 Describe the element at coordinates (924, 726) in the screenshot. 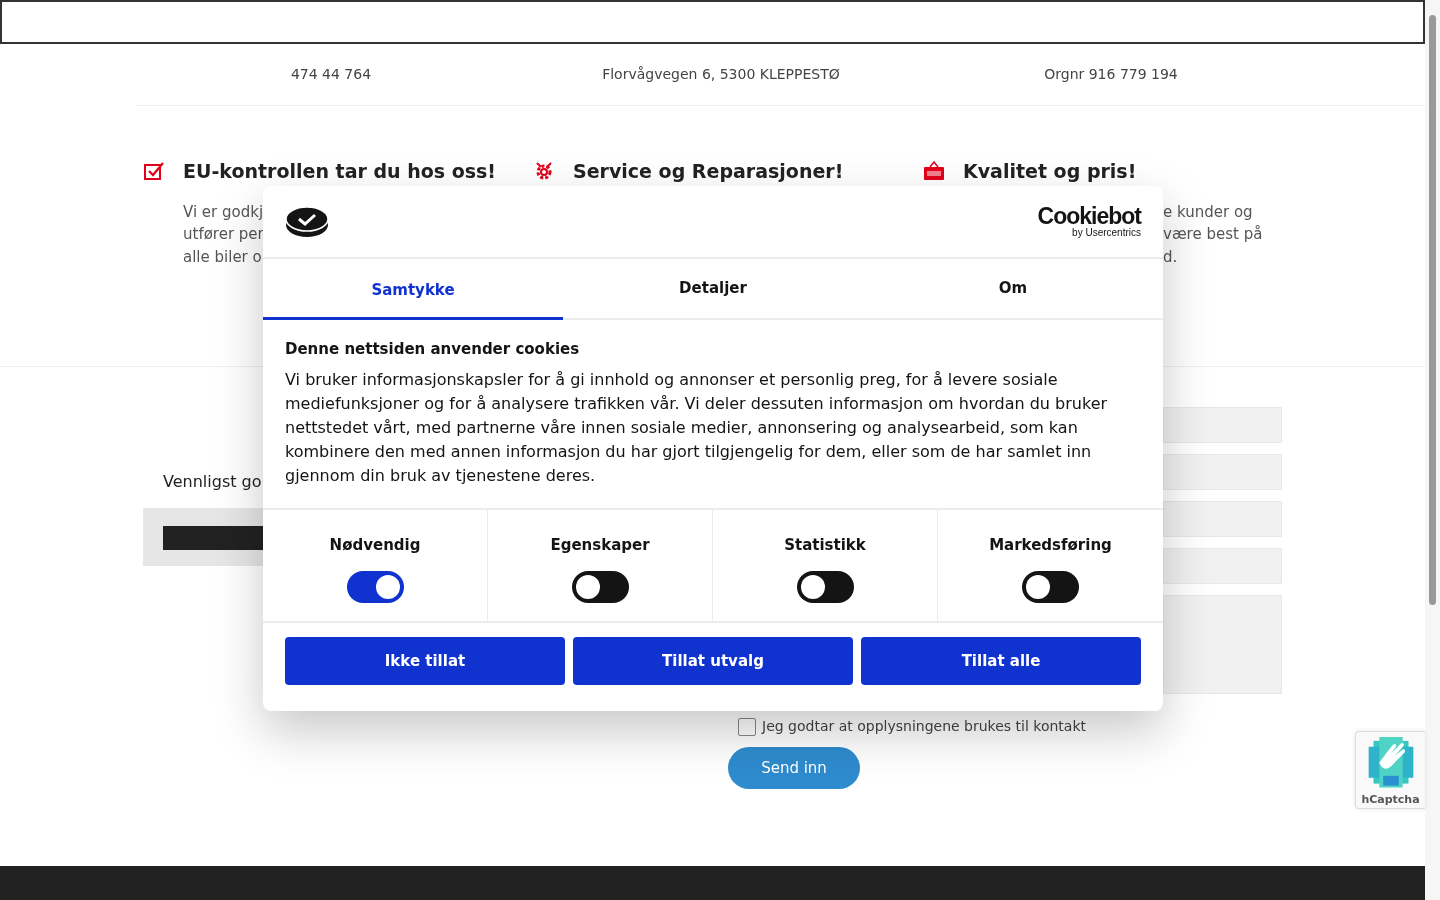

I see `consent-label: Jeg godtar at opplysningene brukes til kontakt` at that location.